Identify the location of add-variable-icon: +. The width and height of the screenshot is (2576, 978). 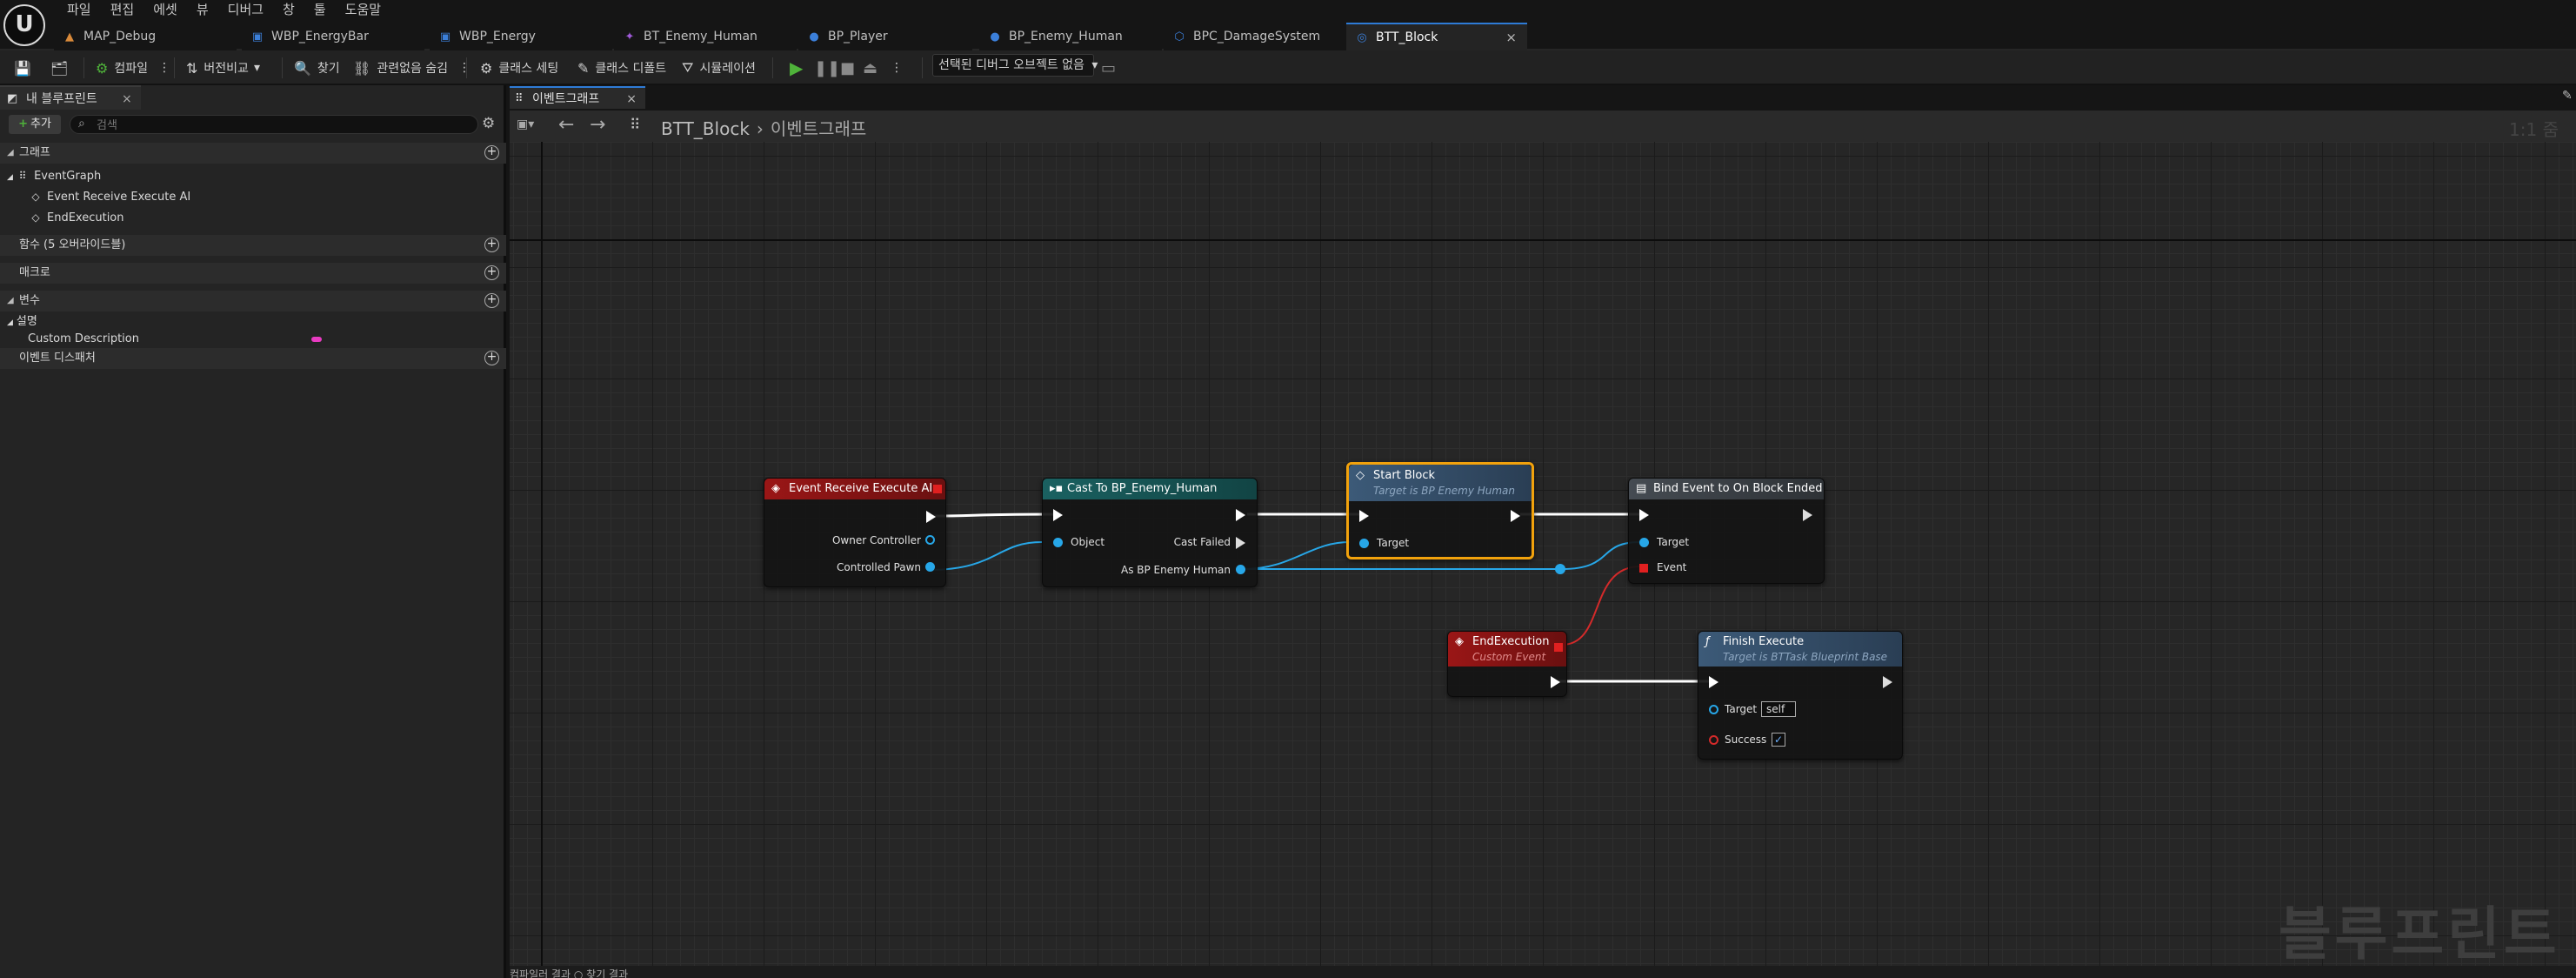
(491, 301).